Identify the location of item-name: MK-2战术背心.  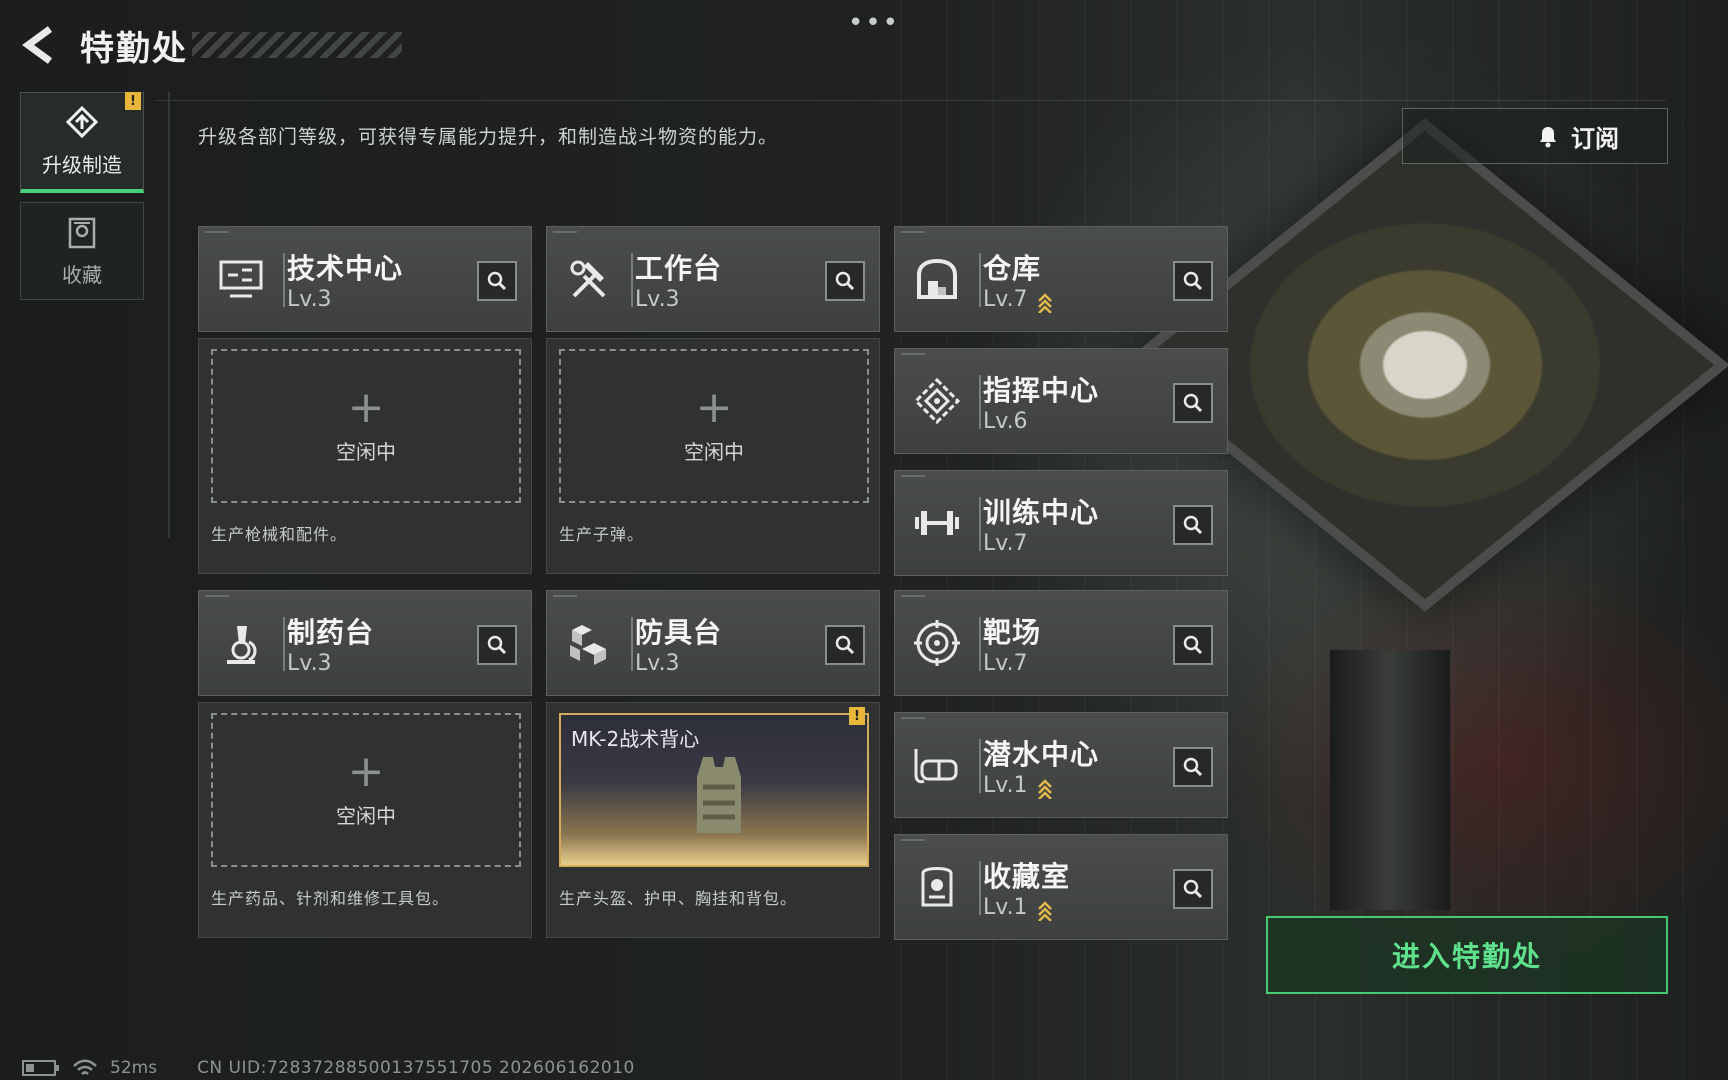
(635, 739).